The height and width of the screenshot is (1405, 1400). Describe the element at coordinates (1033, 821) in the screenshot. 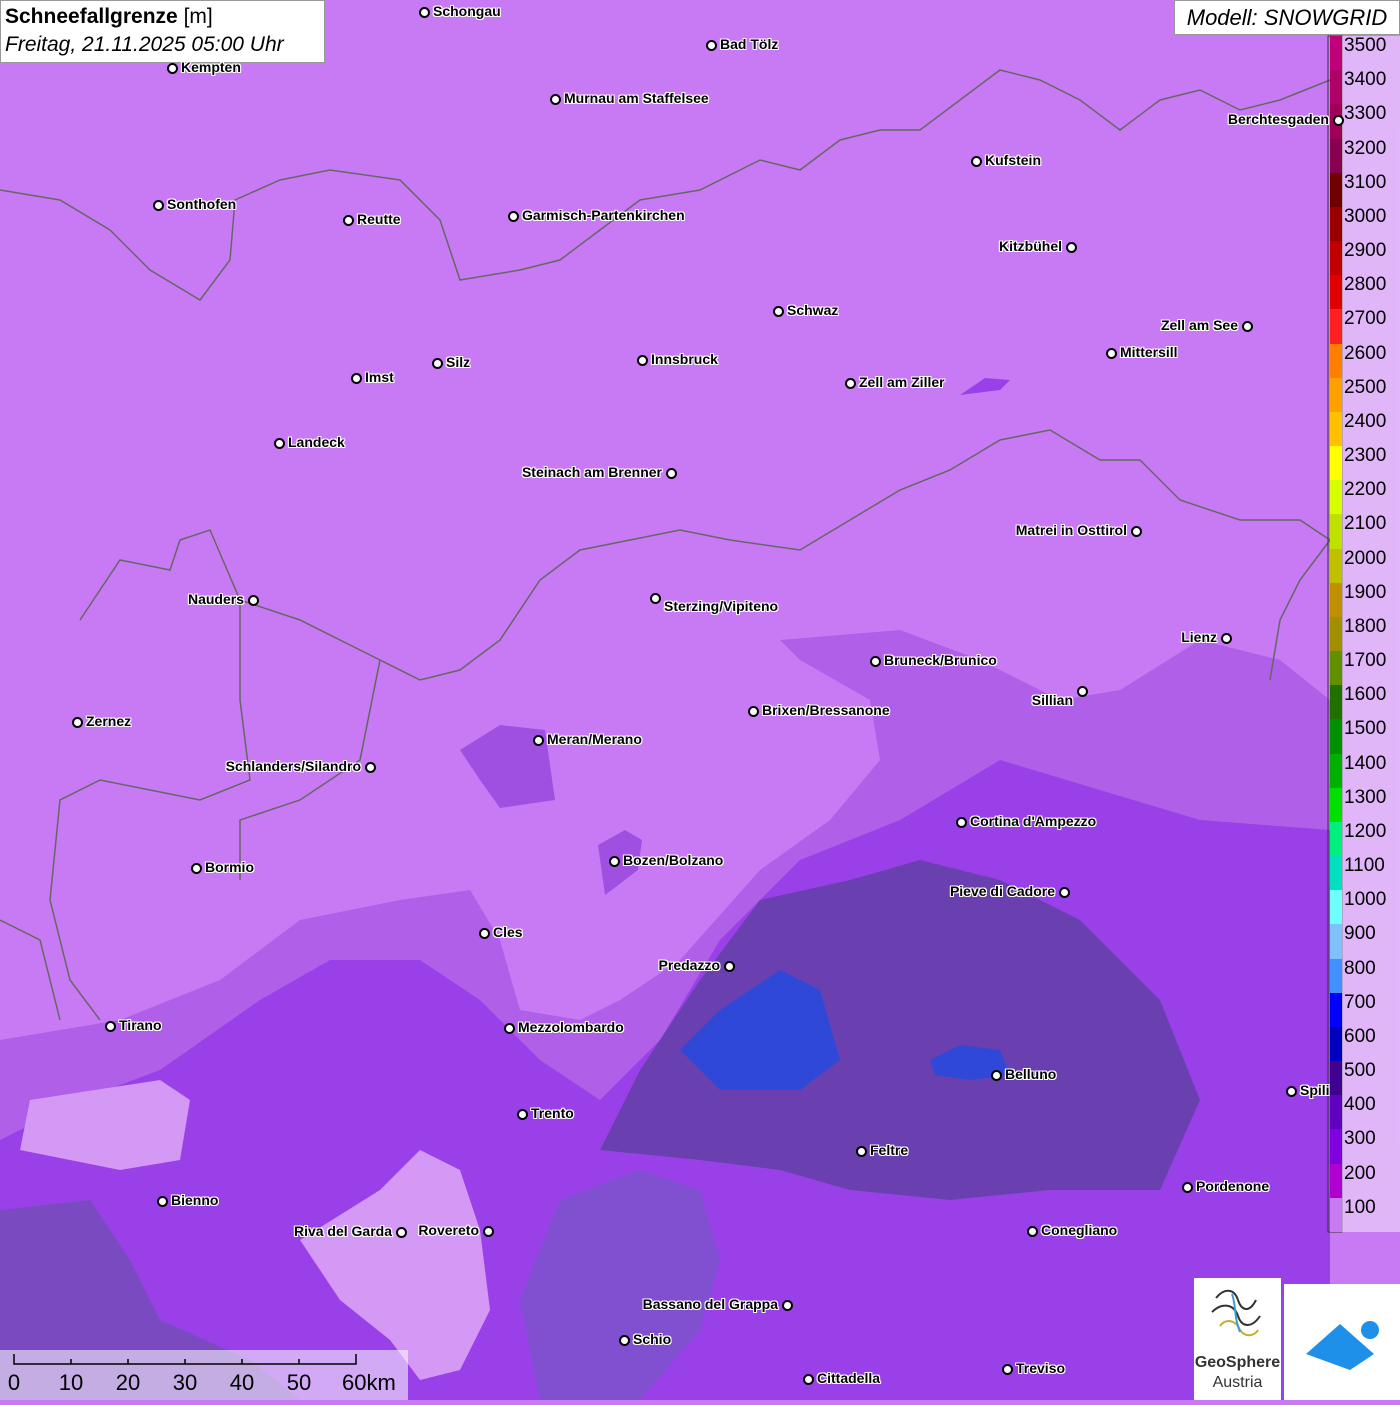

I see `city-label: Cortina d'Ampezzo` at that location.